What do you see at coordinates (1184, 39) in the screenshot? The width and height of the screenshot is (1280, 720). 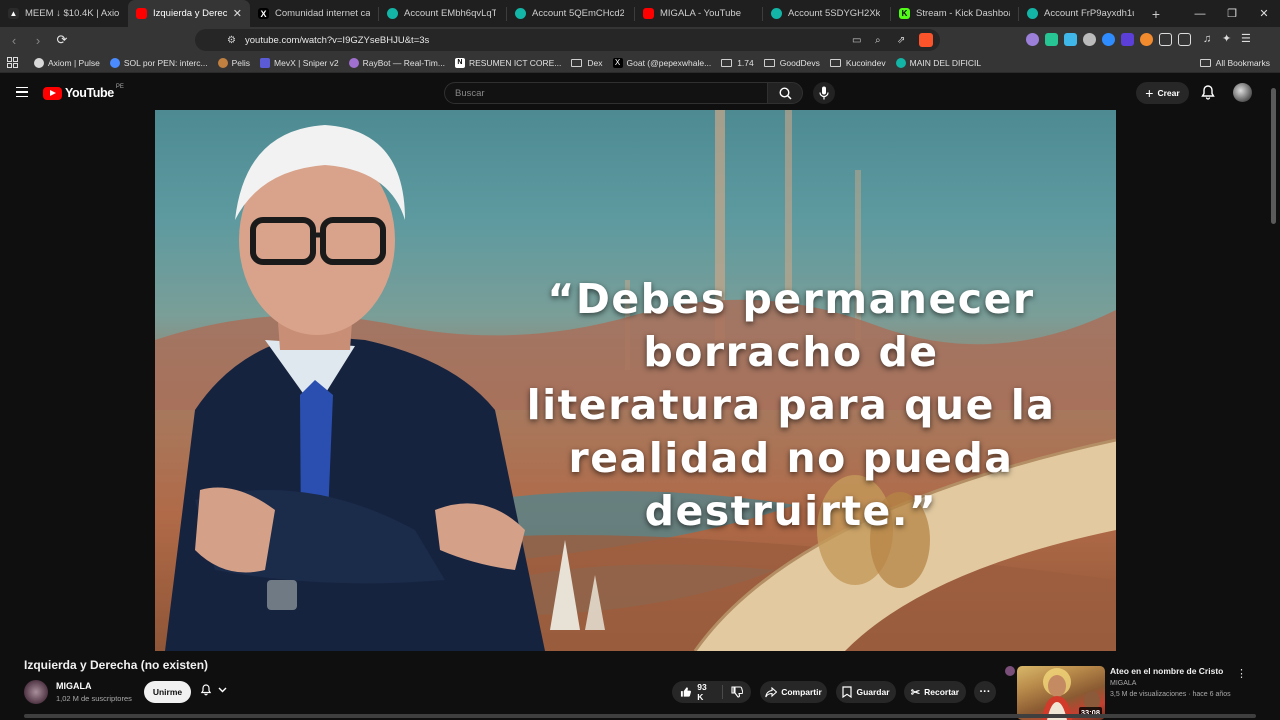 I see `sidebar-icon` at bounding box center [1184, 39].